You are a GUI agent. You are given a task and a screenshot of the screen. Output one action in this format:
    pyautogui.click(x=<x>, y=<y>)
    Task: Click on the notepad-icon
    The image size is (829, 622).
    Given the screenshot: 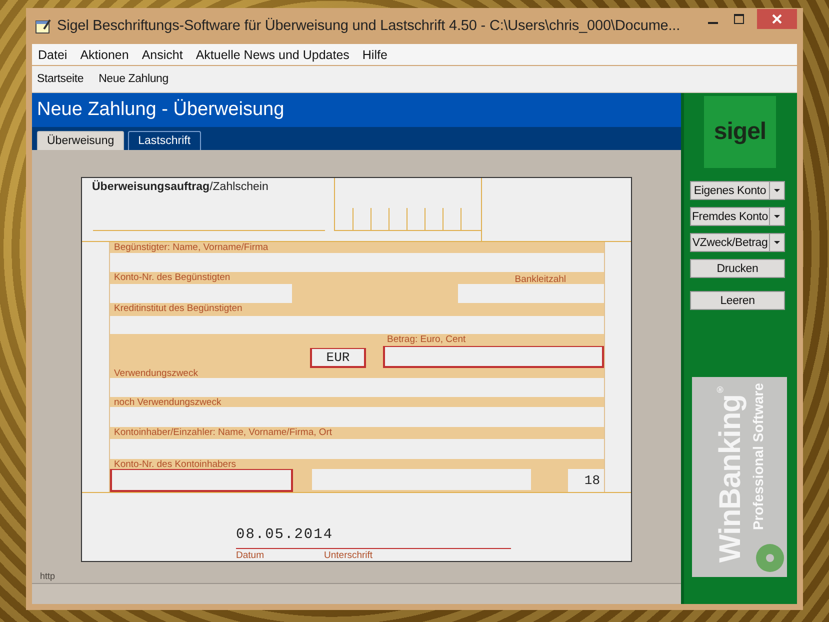 What is the action you would take?
    pyautogui.click(x=43, y=26)
    